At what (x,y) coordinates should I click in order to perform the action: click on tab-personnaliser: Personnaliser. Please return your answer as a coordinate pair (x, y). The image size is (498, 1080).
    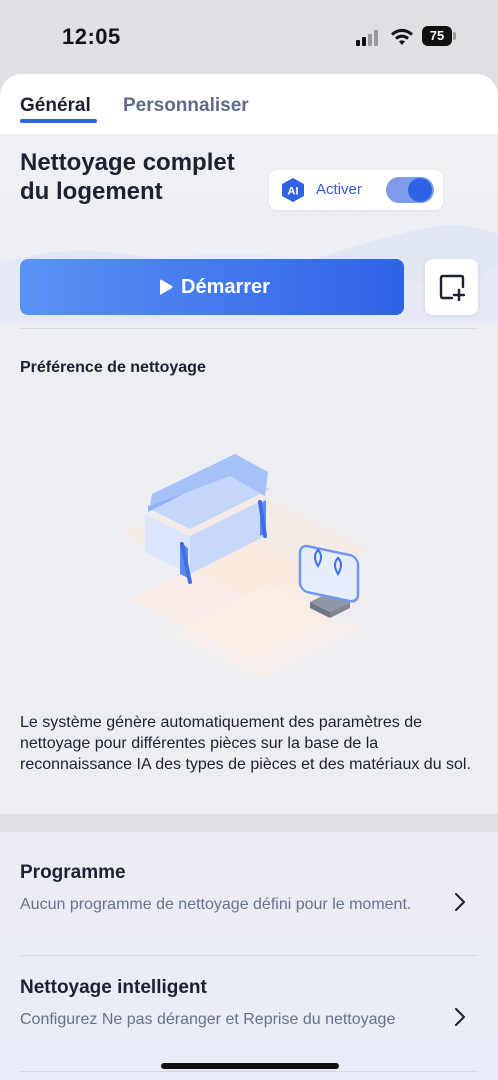
    Looking at the image, I should click on (186, 106).